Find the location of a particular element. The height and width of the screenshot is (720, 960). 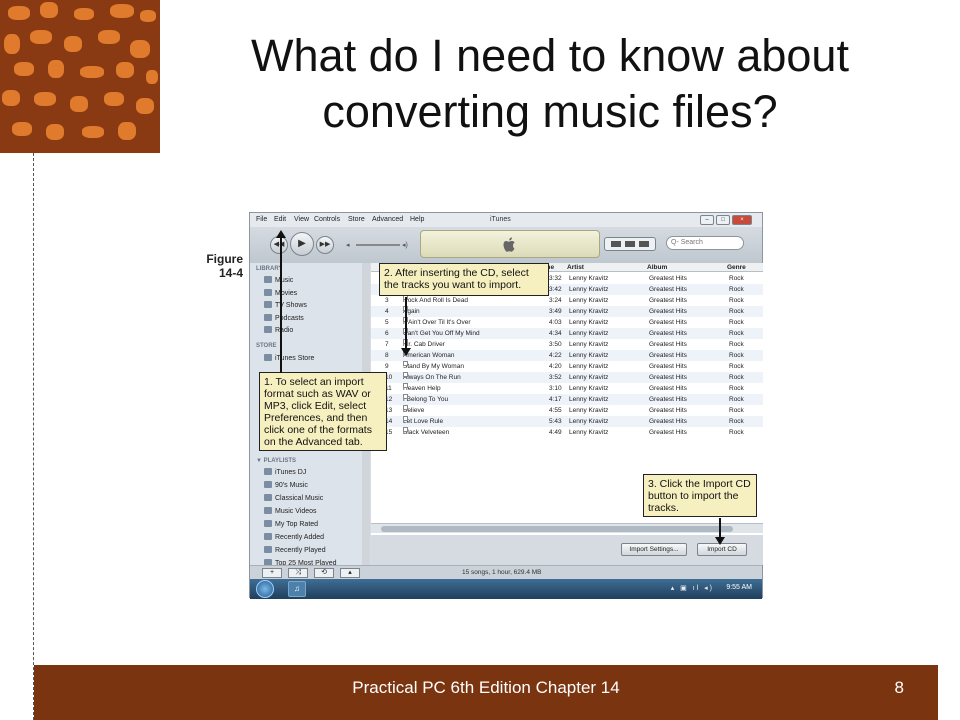

figure-label-word: Figure is located at coordinates (224, 259).